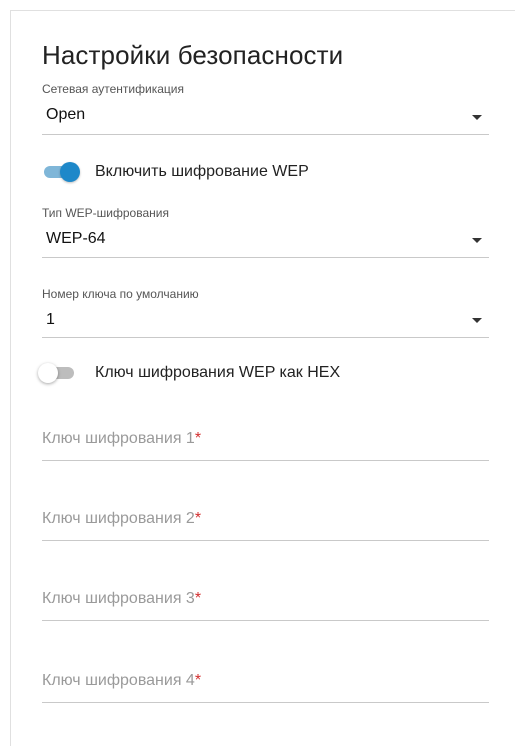  Describe the element at coordinates (105, 213) in the screenshot. I see `wep-type-label: Тип WEP-шифрования` at that location.